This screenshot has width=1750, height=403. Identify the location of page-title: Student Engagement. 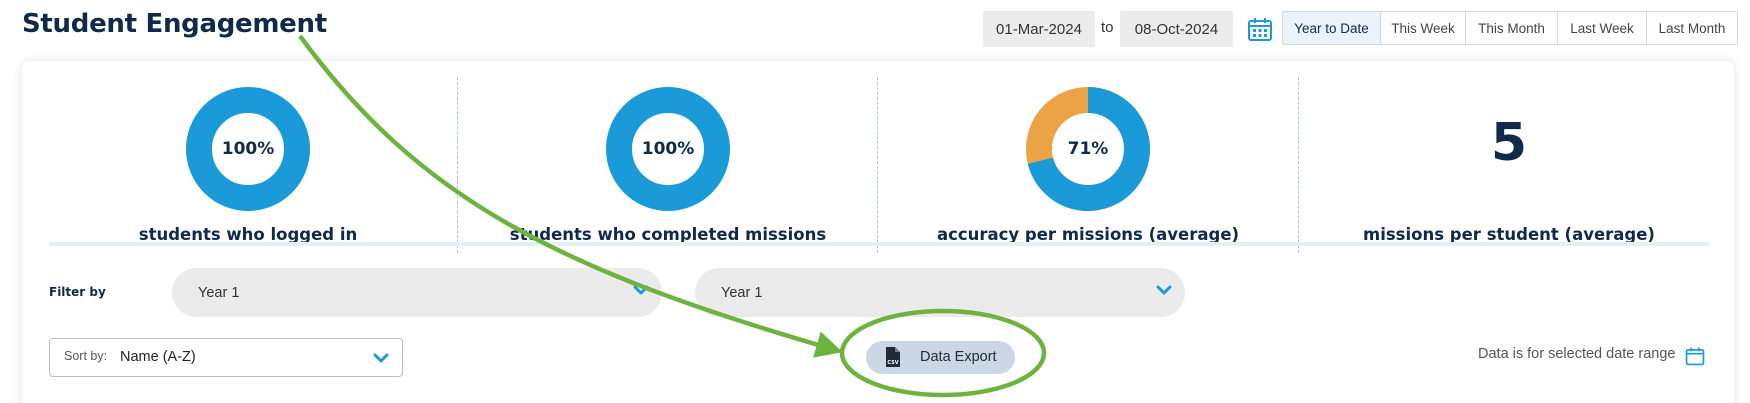
(174, 24).